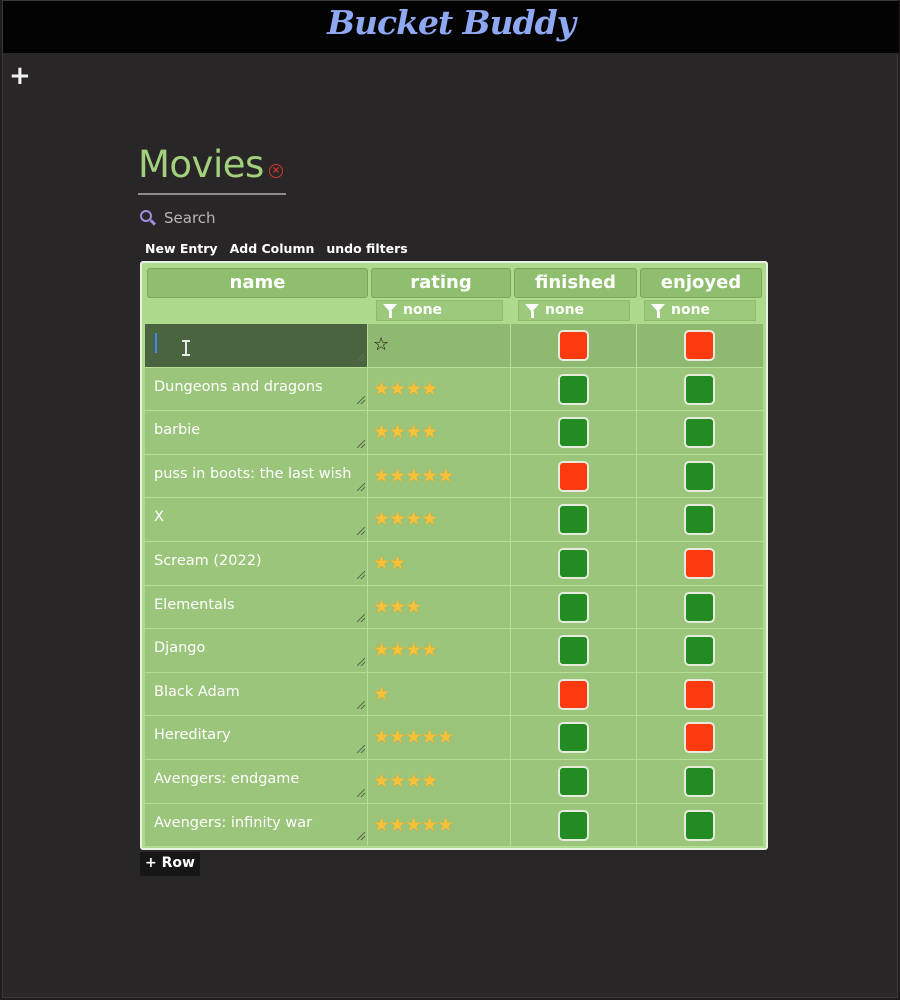 Image resolution: width=900 pixels, height=1000 pixels. What do you see at coordinates (20, 76) in the screenshot?
I see `add-list-button: +` at bounding box center [20, 76].